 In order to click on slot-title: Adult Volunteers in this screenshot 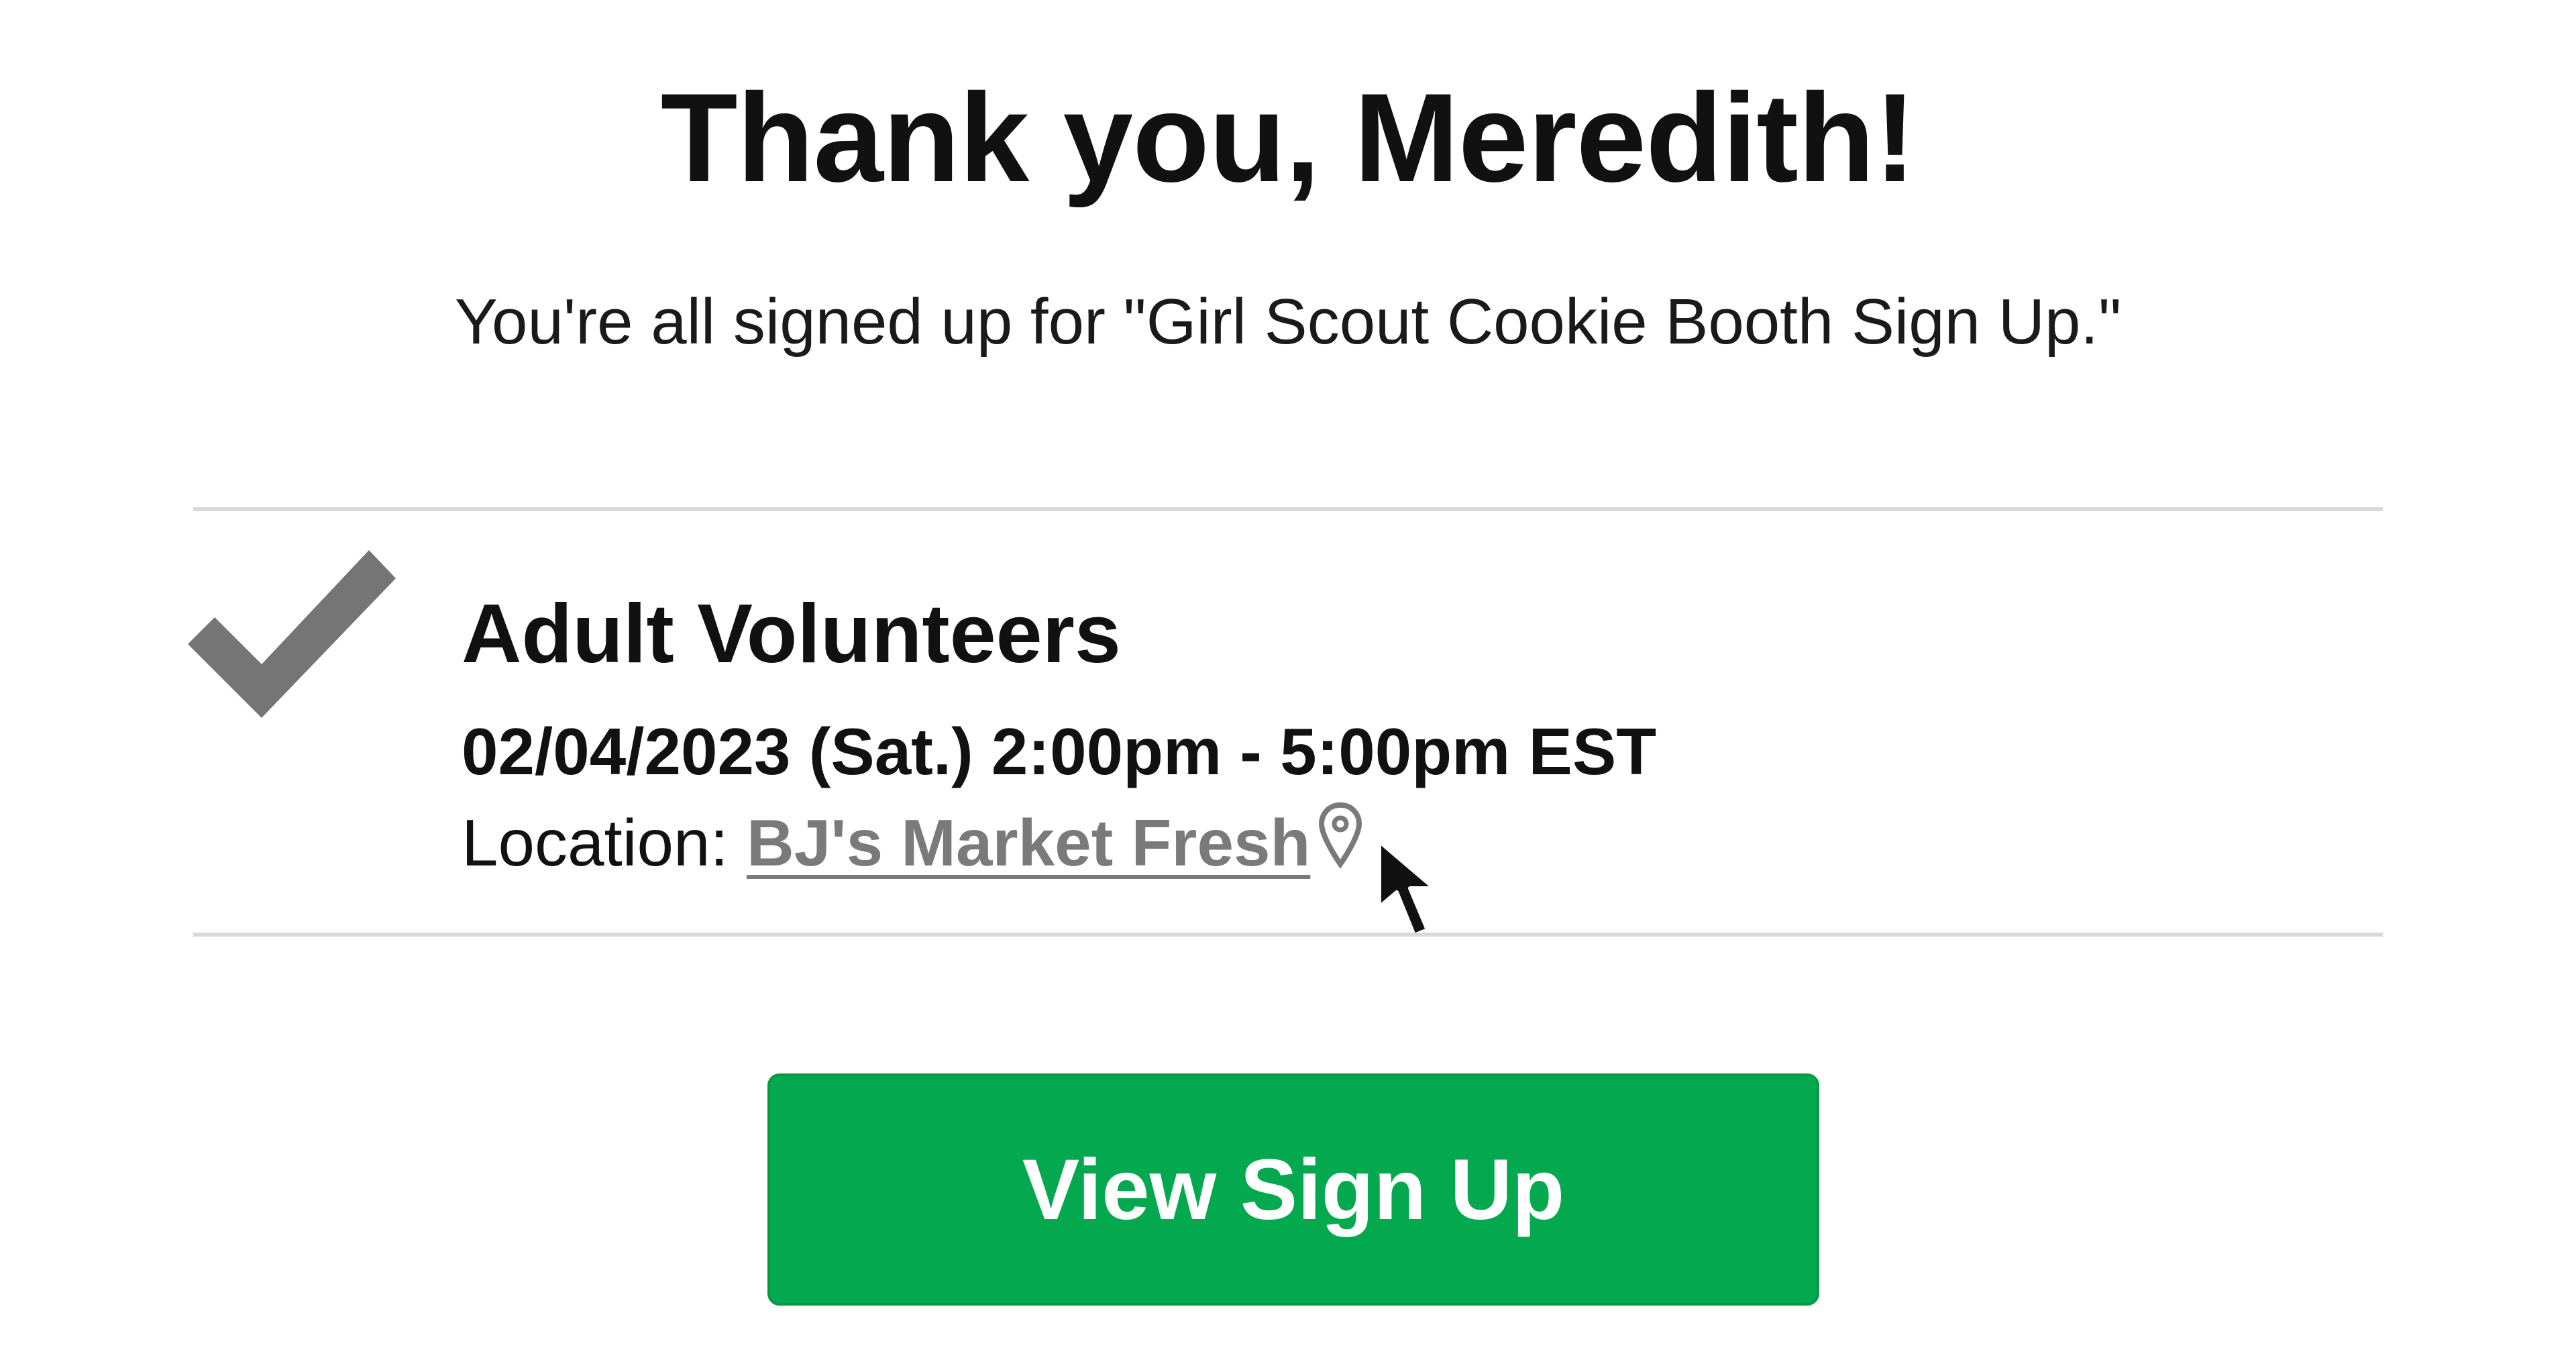, I will do `click(791, 634)`.